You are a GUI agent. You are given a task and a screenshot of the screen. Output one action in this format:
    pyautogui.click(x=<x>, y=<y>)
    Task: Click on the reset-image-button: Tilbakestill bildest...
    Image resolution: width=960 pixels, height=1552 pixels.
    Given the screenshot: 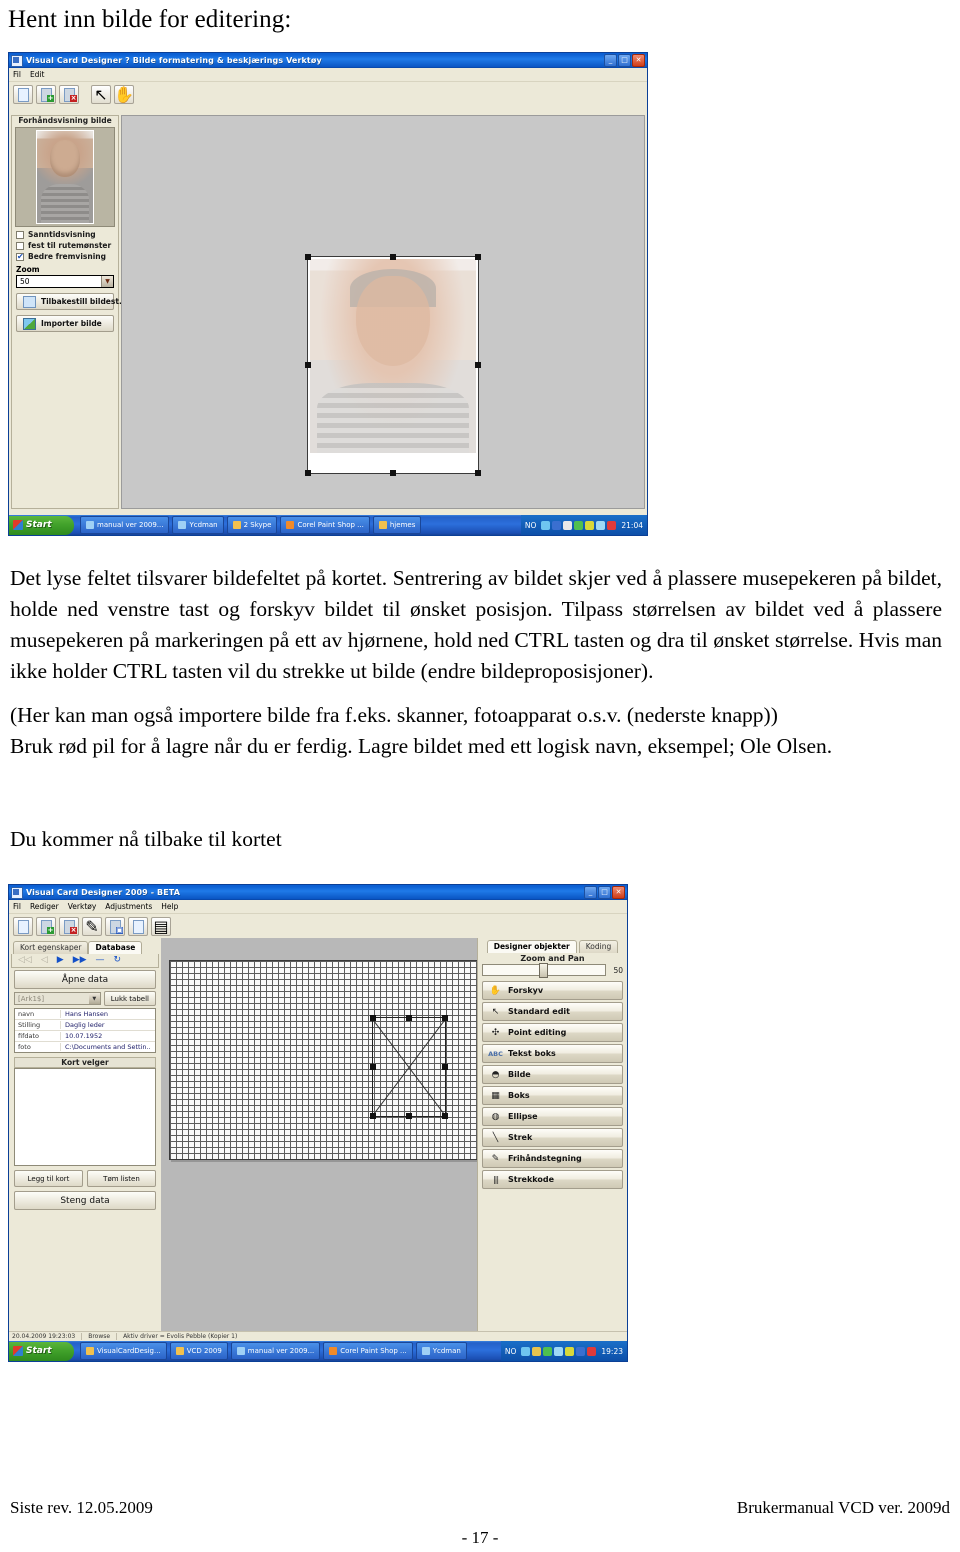 What is the action you would take?
    pyautogui.click(x=72, y=301)
    